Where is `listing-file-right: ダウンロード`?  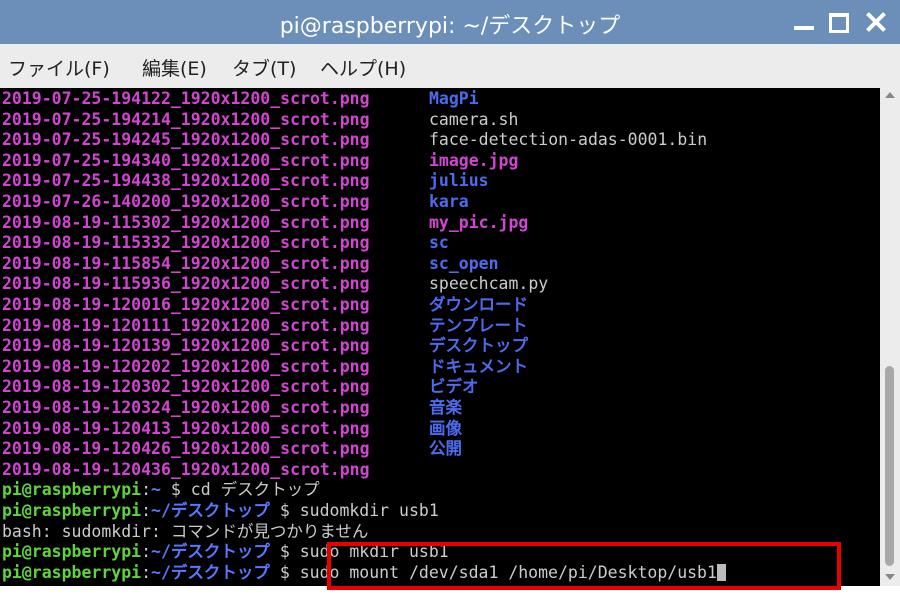
listing-file-right: ダウンロード is located at coordinates (478, 304).